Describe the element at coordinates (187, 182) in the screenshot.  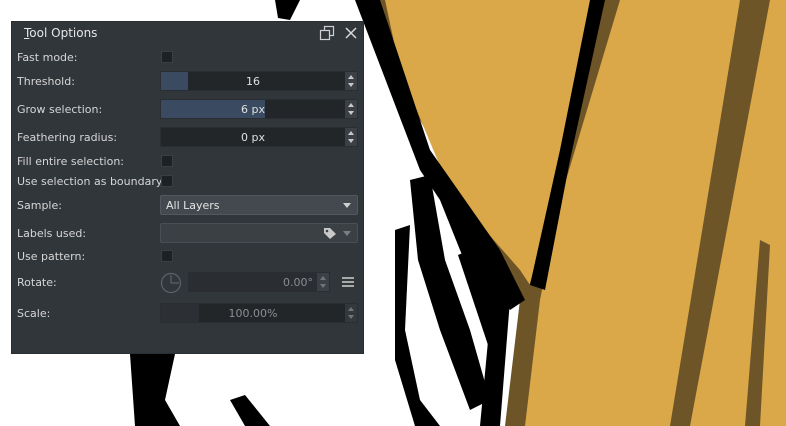
I see `use-selection-boundary-row: Use selection as boundary:` at that location.